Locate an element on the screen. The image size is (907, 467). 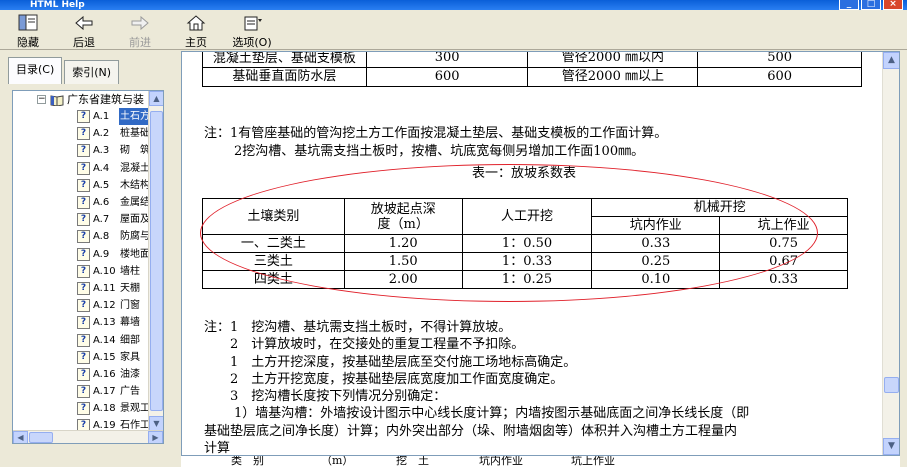
back-arrow-icon is located at coordinates (84, 23).